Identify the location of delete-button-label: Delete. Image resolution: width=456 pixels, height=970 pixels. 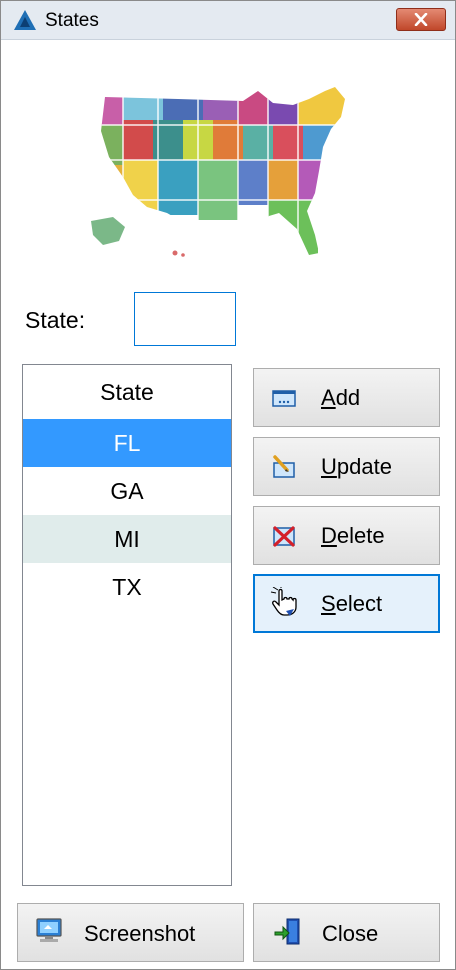
(353, 536).